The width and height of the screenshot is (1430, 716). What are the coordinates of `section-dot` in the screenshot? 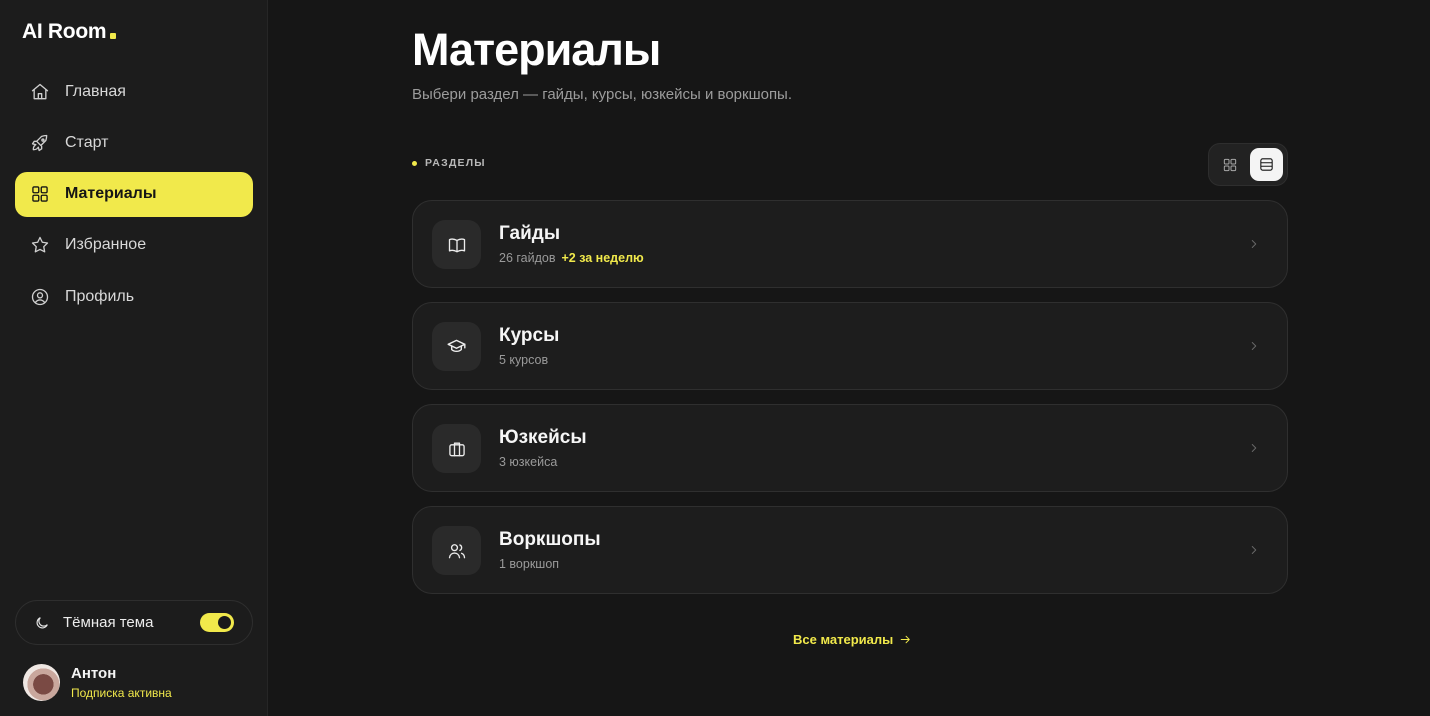 It's located at (414, 163).